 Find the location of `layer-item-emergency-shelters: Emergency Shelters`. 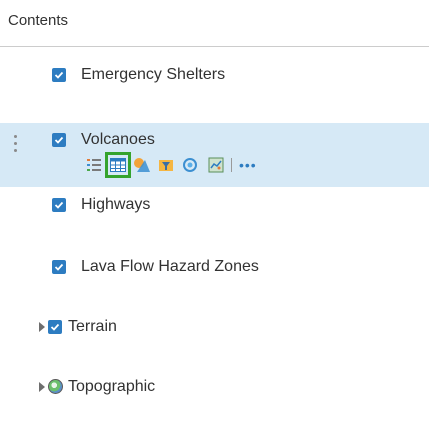

layer-item-emergency-shelters: Emergency Shelters is located at coordinates (214, 75).